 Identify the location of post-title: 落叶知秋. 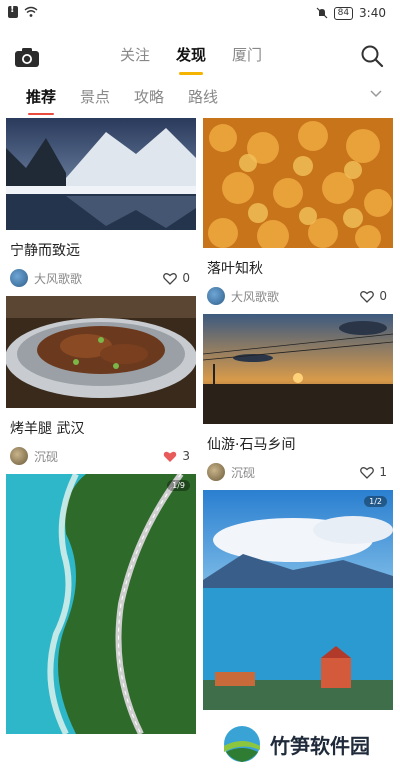
(235, 269).